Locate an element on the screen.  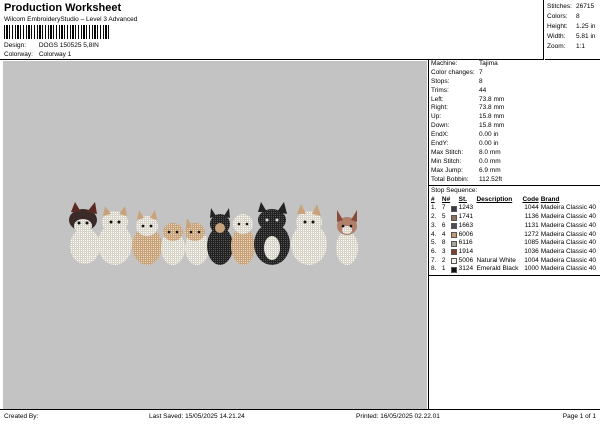
thread-description: Natural White is located at coordinates (496, 260).